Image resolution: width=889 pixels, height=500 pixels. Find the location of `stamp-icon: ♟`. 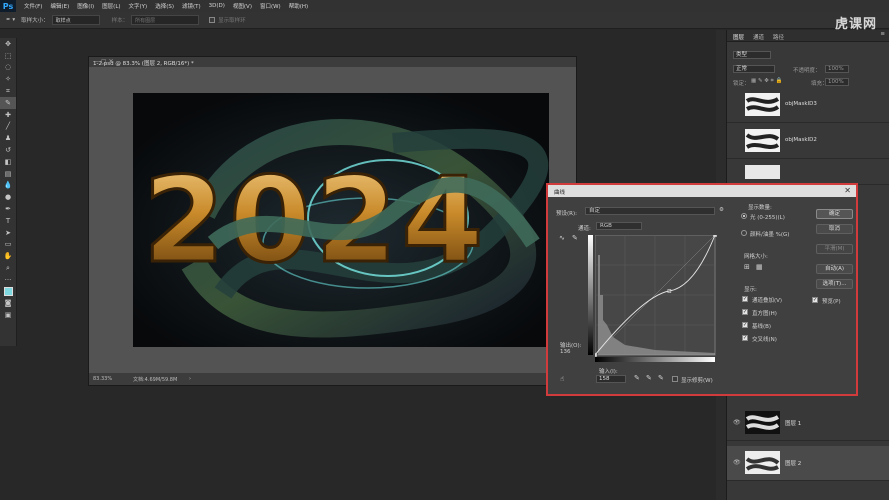

stamp-icon: ♟ is located at coordinates (8, 138).